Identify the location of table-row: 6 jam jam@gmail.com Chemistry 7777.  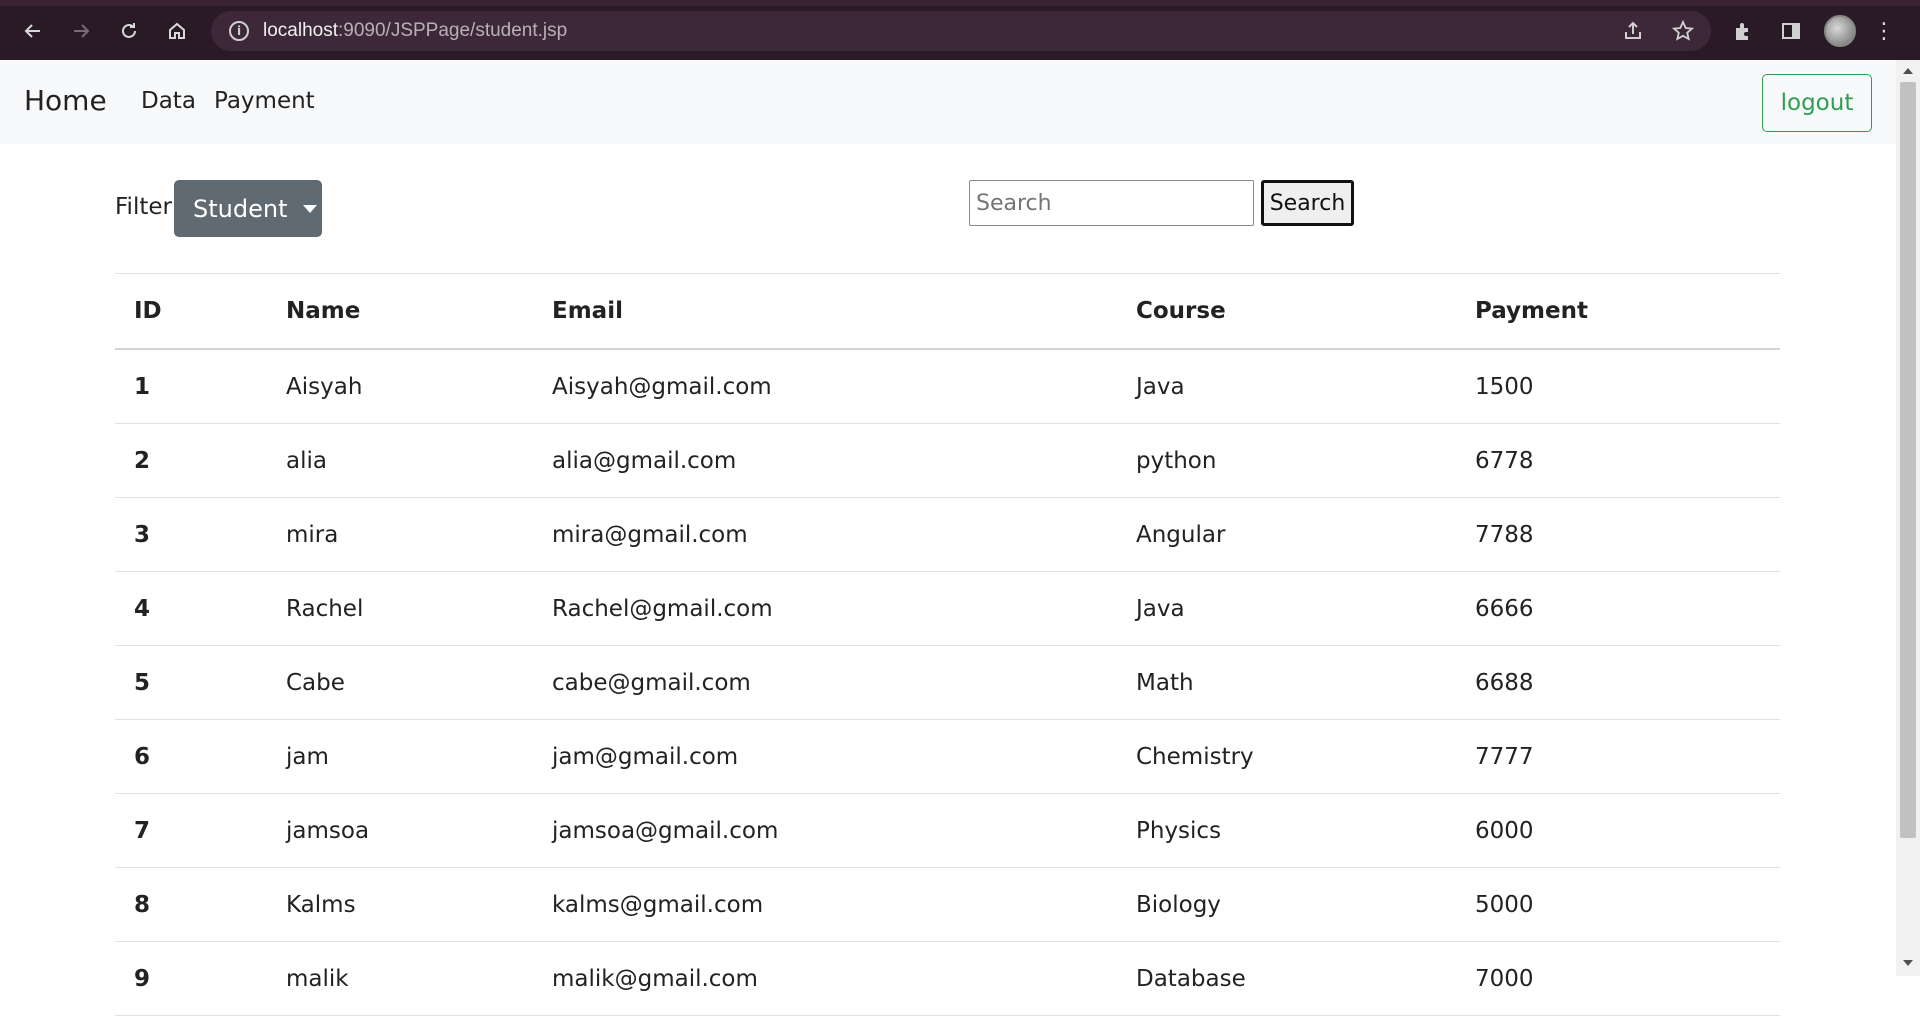
(947, 757).